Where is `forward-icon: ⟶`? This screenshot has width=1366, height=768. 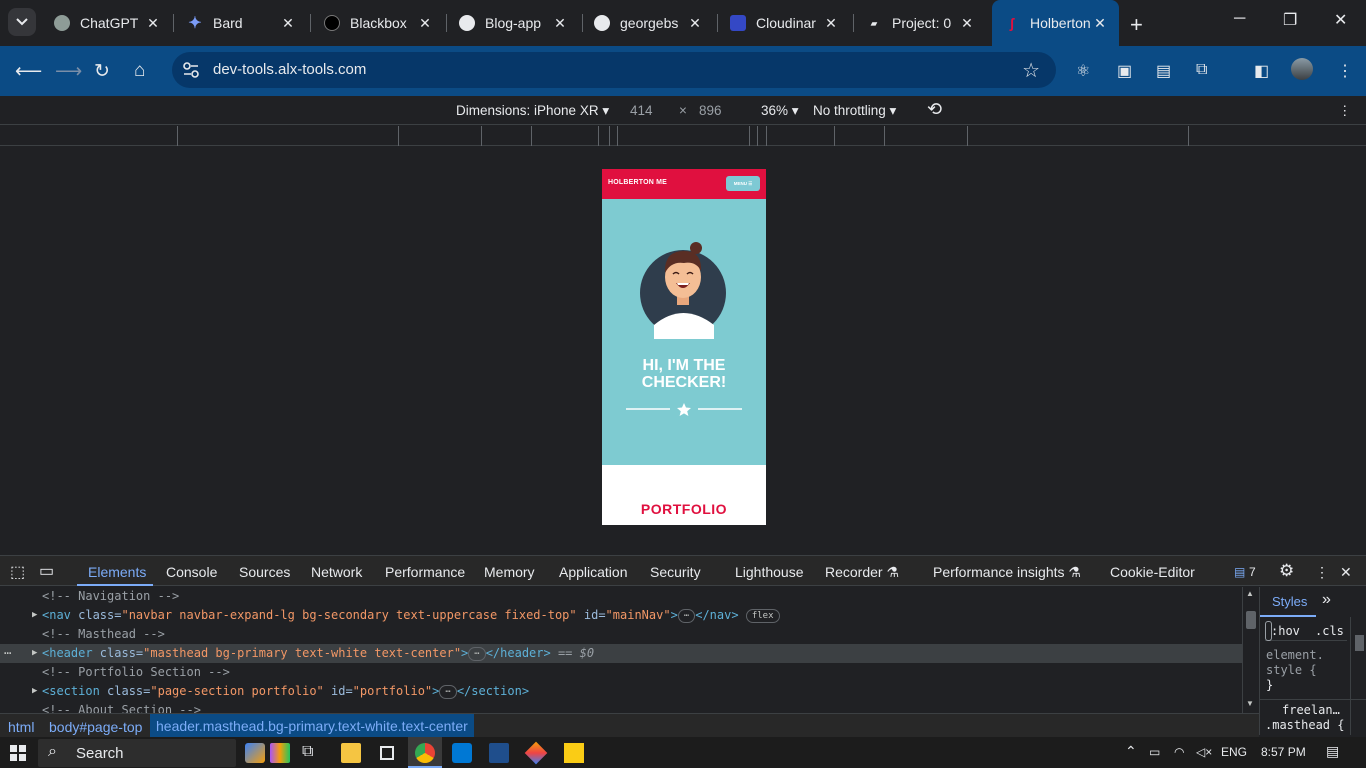 forward-icon: ⟶ is located at coordinates (68, 71).